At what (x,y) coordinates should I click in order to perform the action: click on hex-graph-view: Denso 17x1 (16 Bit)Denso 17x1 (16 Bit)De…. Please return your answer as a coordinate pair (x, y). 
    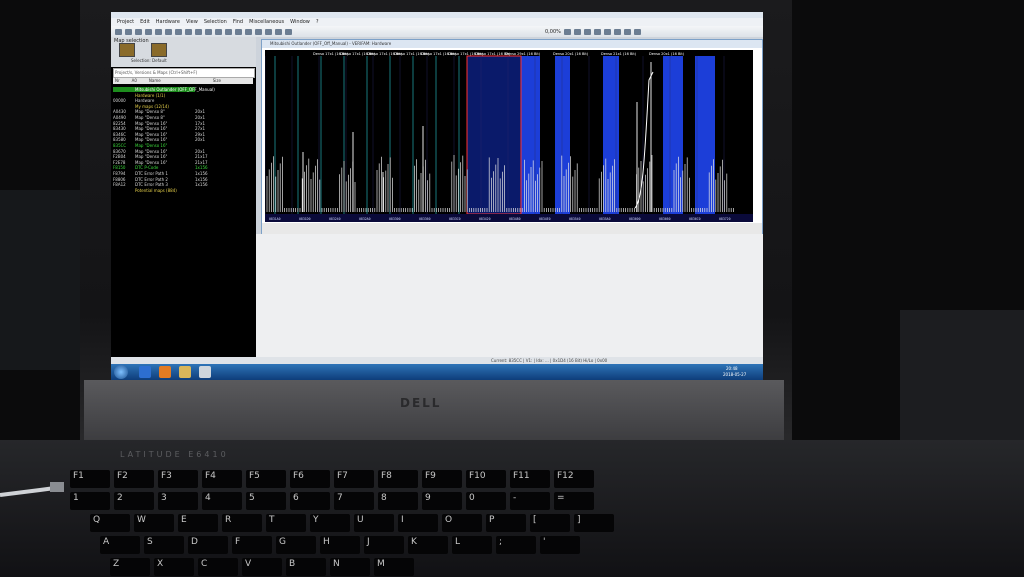
    Looking at the image, I should click on (509, 136).